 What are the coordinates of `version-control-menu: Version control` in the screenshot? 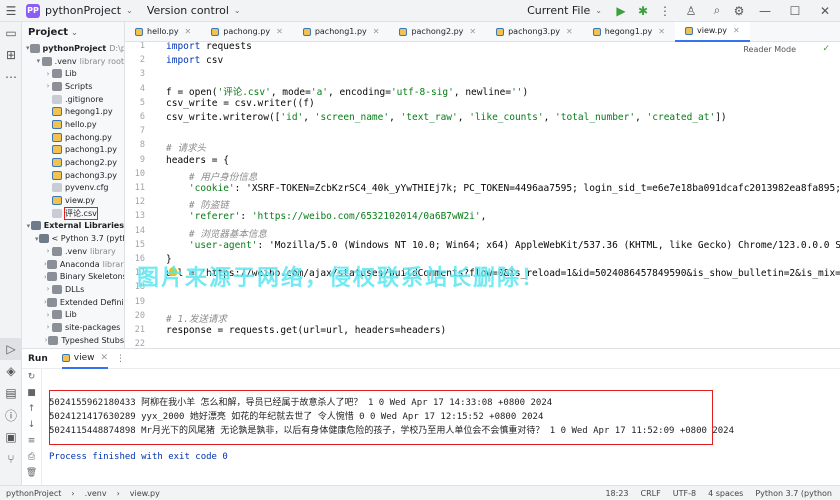 It's located at (188, 10).